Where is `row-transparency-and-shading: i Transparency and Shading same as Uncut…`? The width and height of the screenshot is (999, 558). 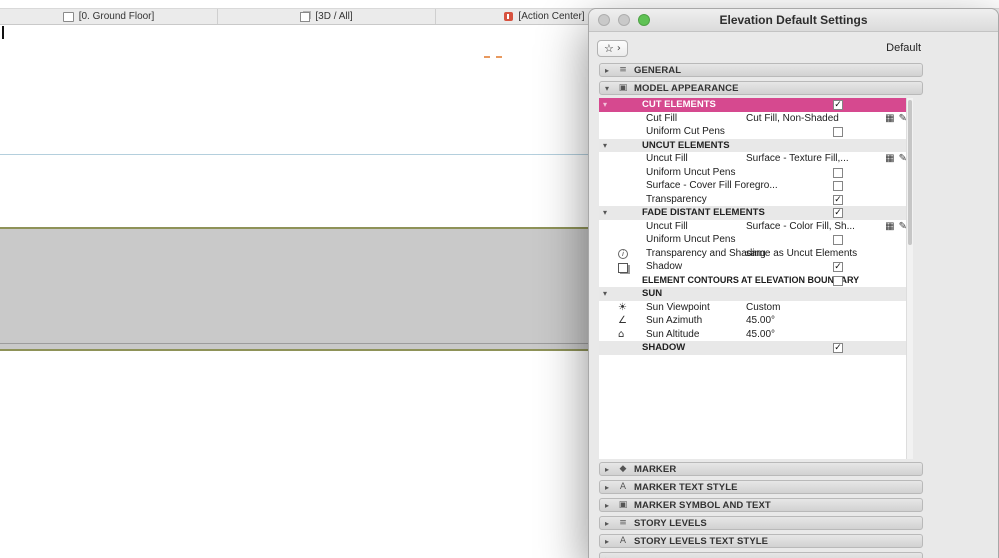
row-transparency-and-shading: i Transparency and Shading same as Uncut… is located at coordinates (756, 253).